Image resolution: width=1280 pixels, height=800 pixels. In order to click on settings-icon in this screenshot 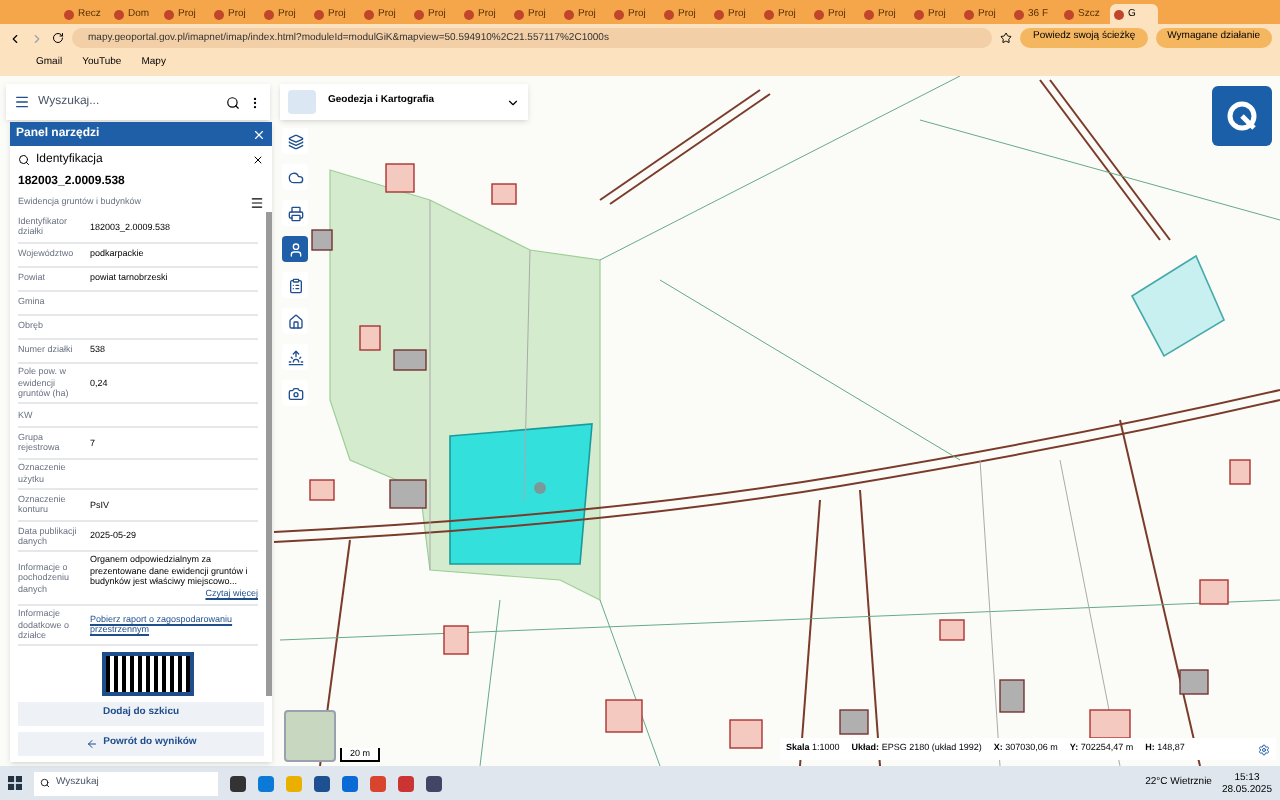, I will do `click(1264, 749)`.